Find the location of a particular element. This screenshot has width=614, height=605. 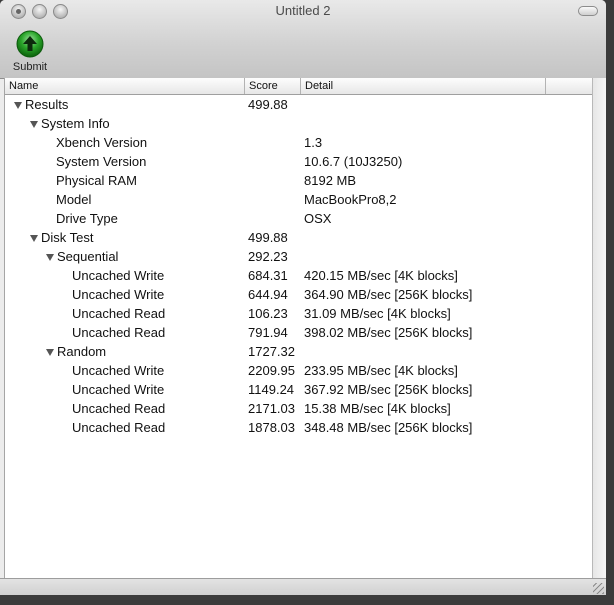

outline-row: Disk Test 499.88 is located at coordinates (299, 237).